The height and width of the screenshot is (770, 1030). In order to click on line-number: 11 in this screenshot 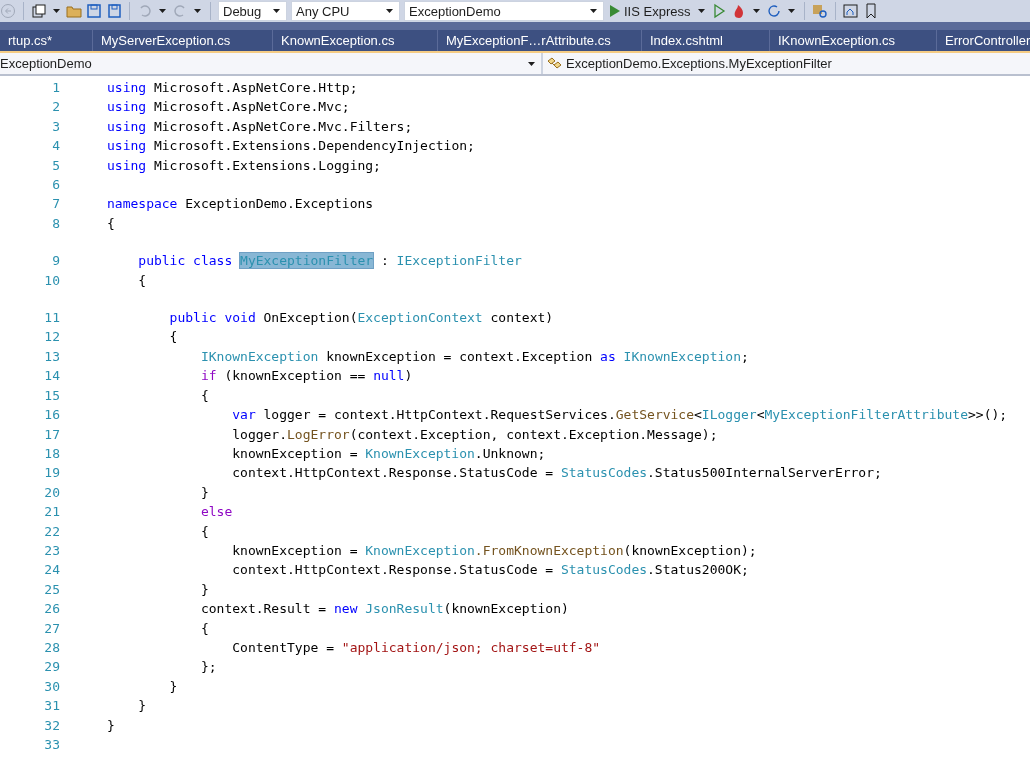, I will do `click(51, 318)`.